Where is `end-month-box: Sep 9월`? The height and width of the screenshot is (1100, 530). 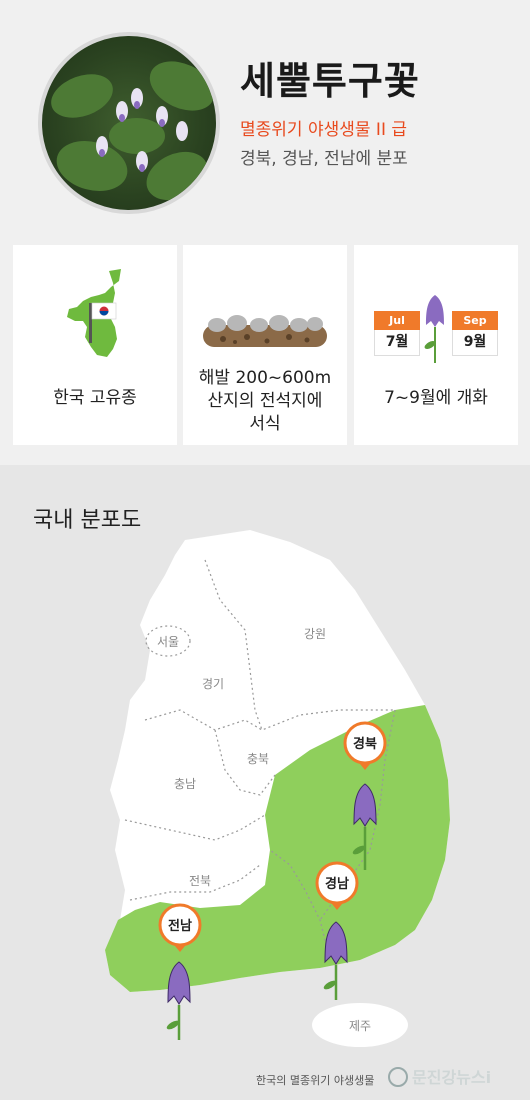 end-month-box: Sep 9월 is located at coordinates (475, 333).